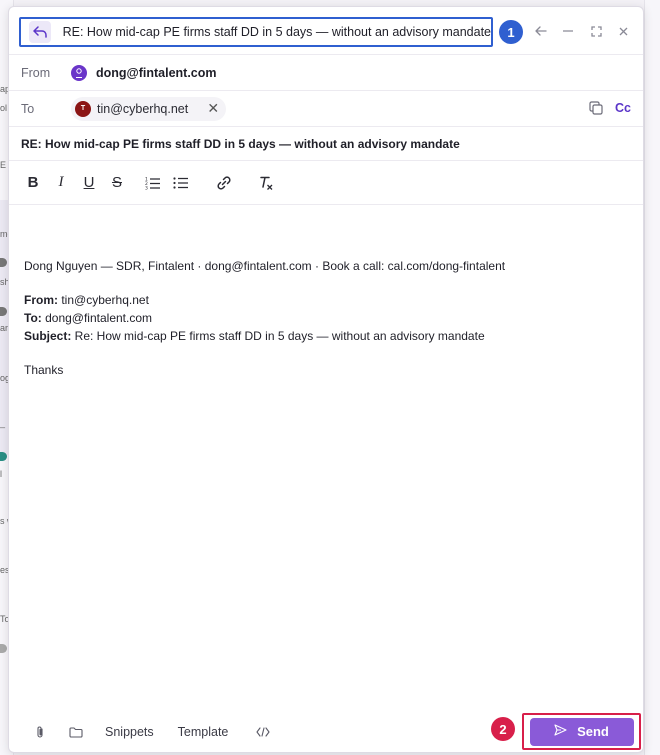  I want to click on background-fragment: _, so click(3, 423).